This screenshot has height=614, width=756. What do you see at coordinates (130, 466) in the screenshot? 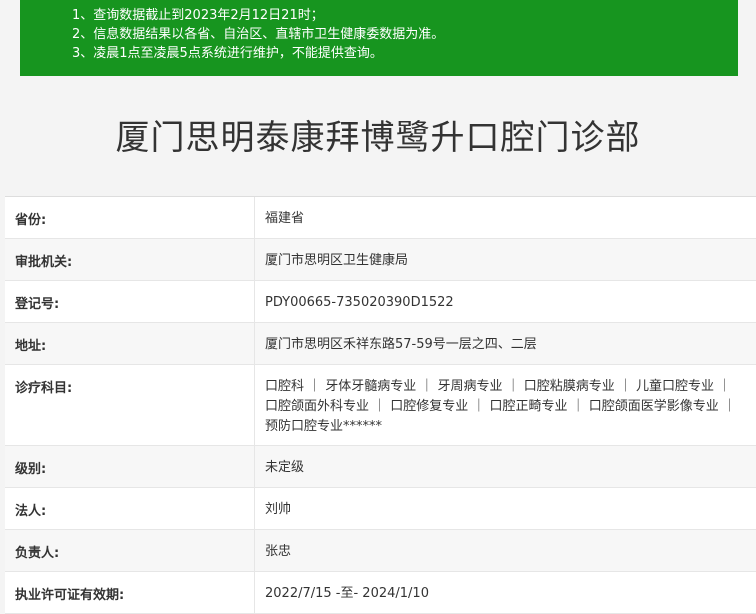
I see `row-label: 级别:` at bounding box center [130, 466].